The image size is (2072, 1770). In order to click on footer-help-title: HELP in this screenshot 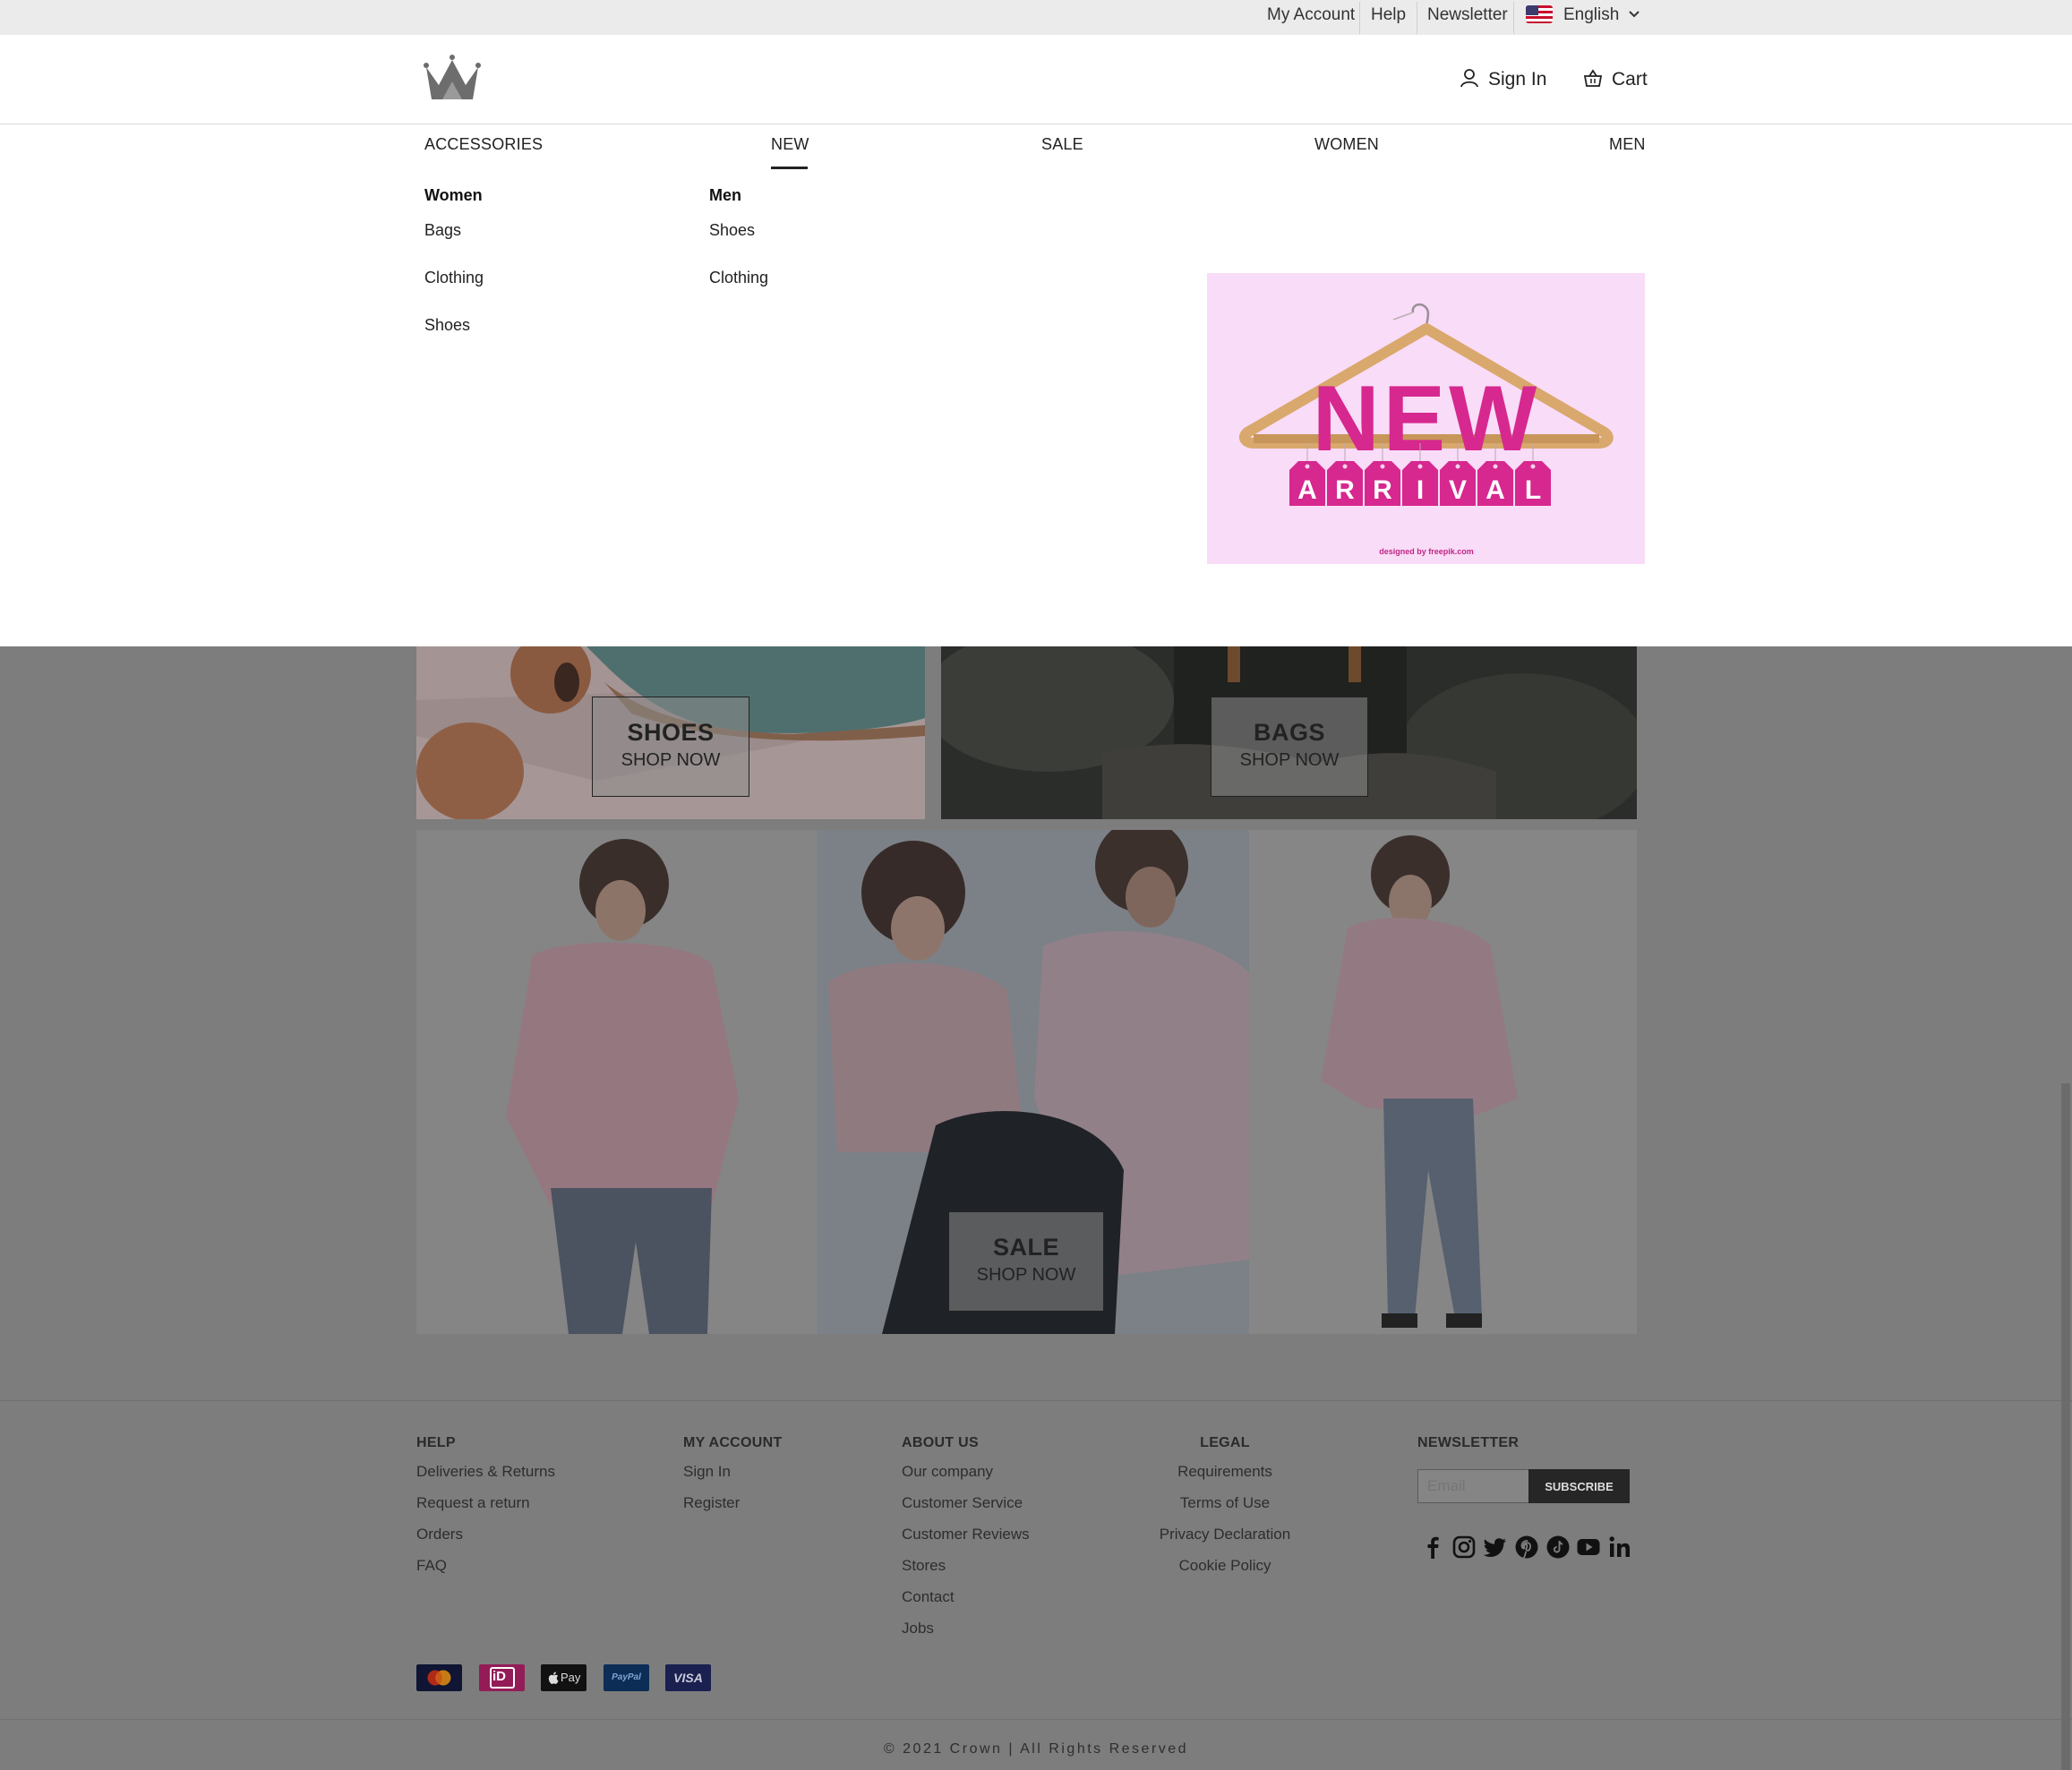, I will do `click(436, 1442)`.